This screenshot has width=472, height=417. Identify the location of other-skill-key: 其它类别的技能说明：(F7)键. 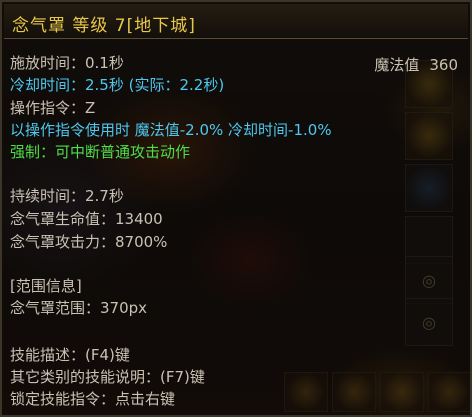
(107, 377).